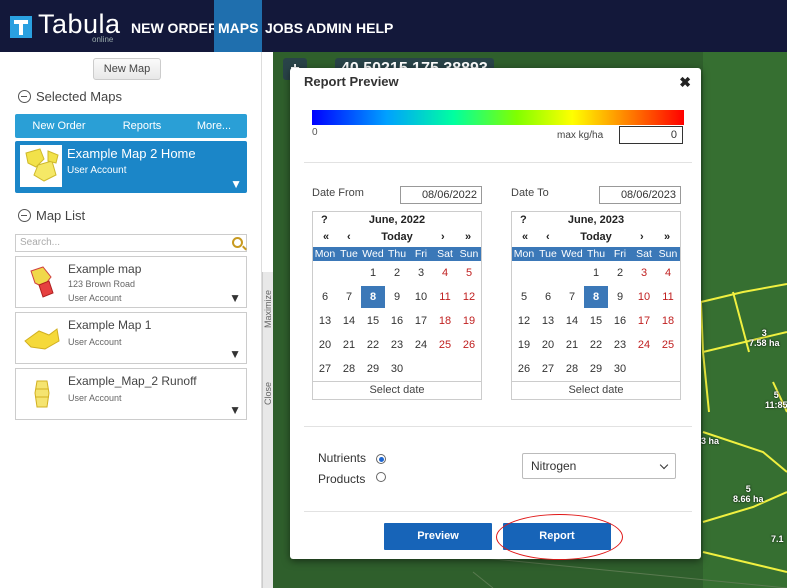 The width and height of the screenshot is (787, 588). What do you see at coordinates (70, 96) in the screenshot?
I see `selected-maps-heading: Selected Maps` at bounding box center [70, 96].